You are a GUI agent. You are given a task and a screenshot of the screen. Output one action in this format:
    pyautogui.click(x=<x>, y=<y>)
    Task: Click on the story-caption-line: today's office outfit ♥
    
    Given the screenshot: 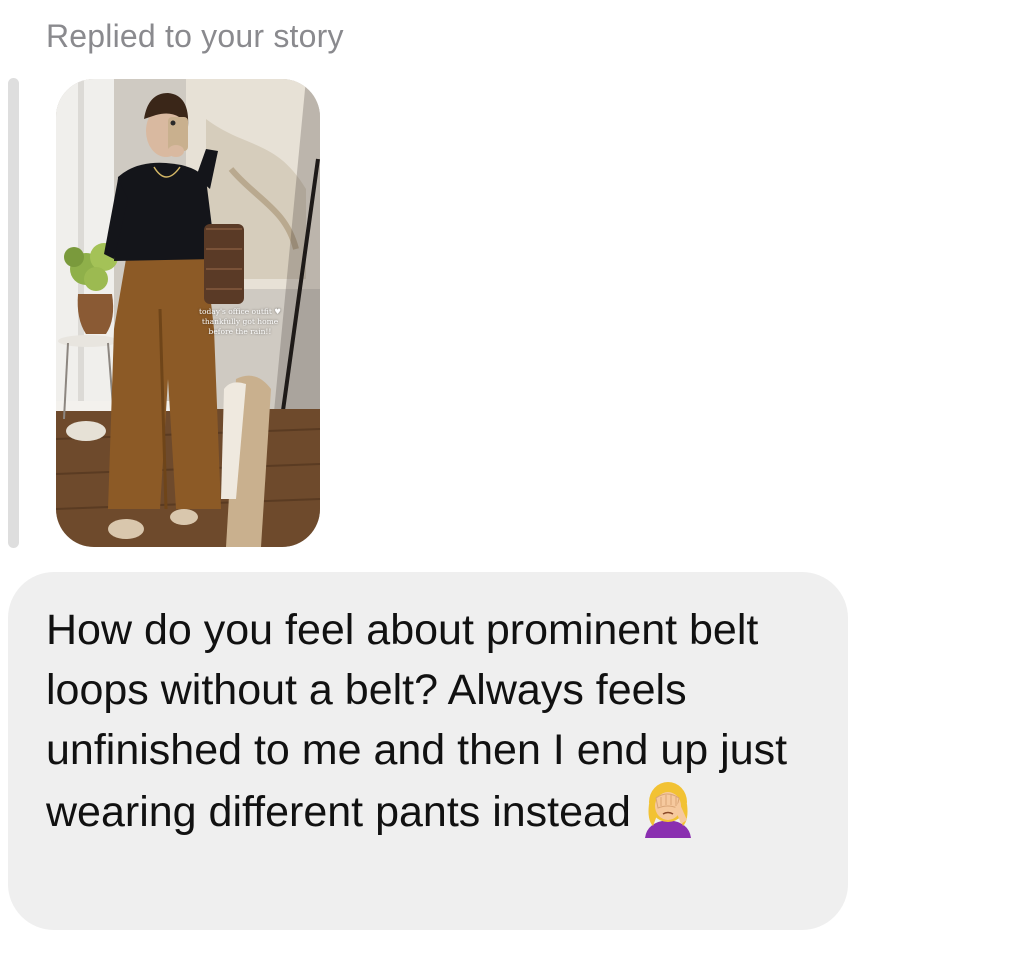 What is the action you would take?
    pyautogui.click(x=240, y=311)
    